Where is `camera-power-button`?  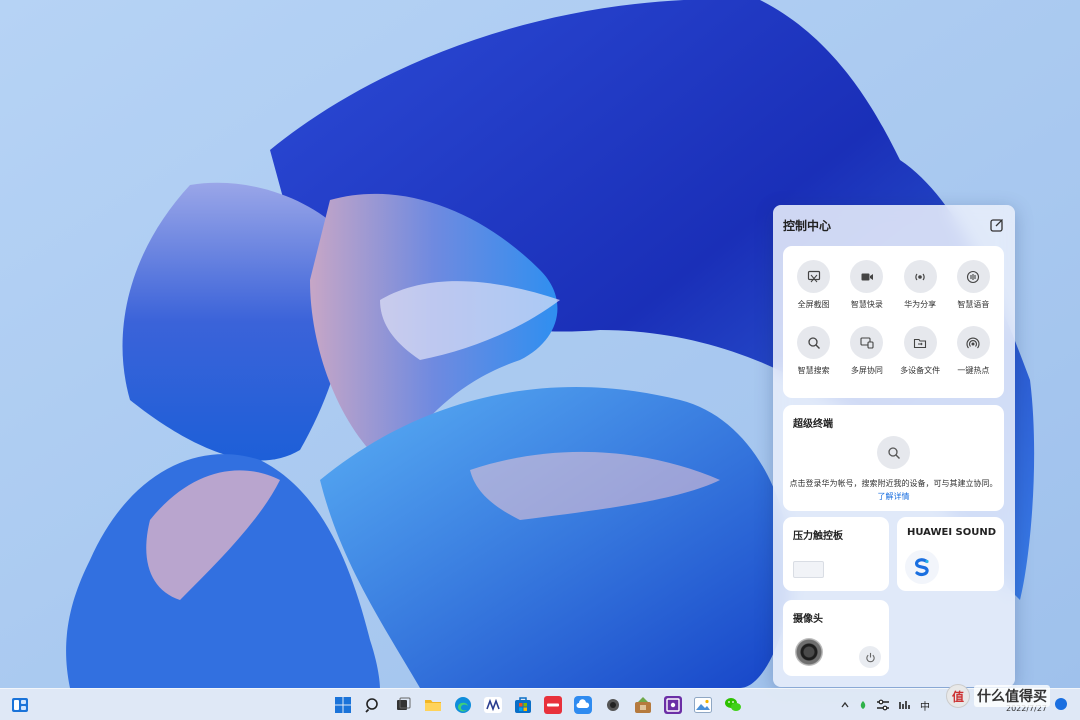
camera-power-button is located at coordinates (870, 657).